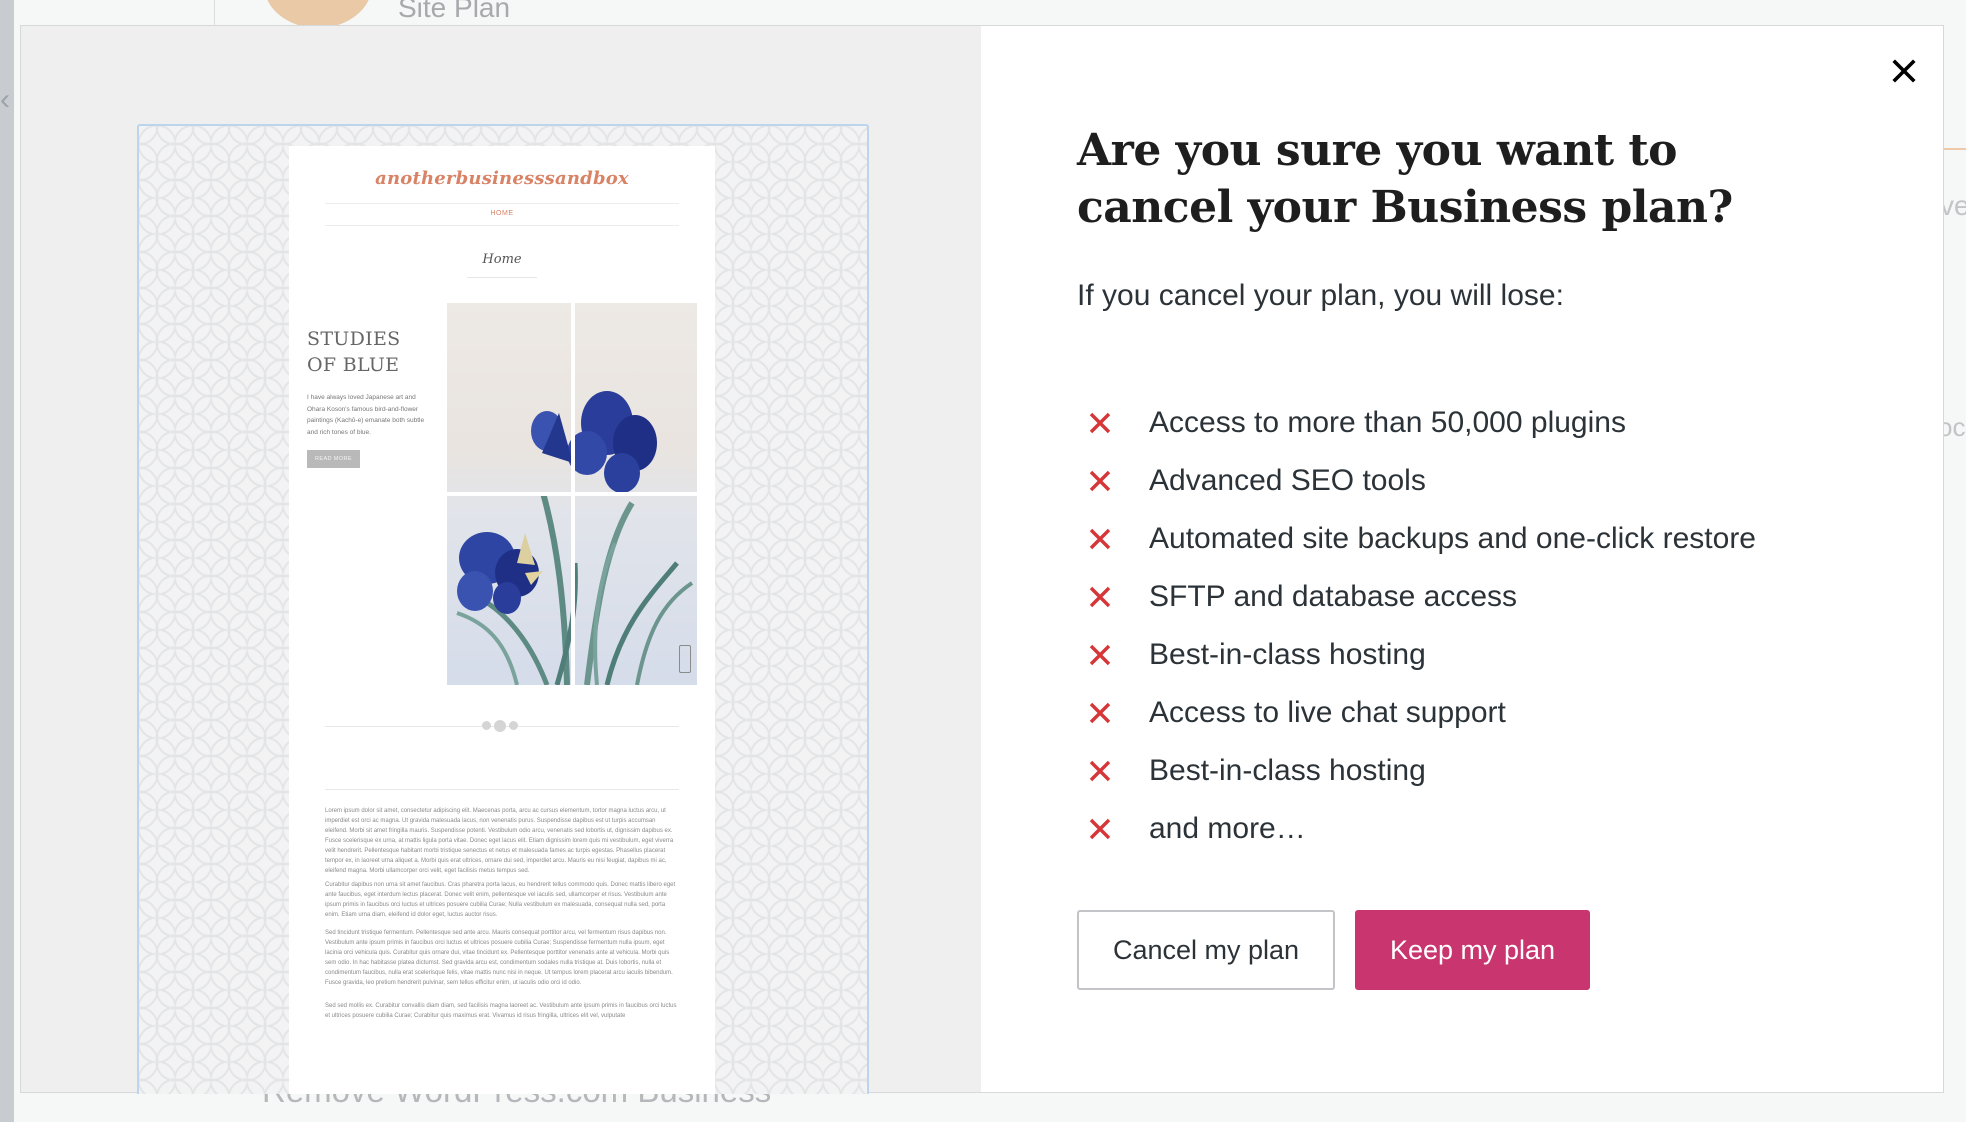 This screenshot has width=1966, height=1122. I want to click on keep-plan-button: Keep my plan, so click(1472, 950).